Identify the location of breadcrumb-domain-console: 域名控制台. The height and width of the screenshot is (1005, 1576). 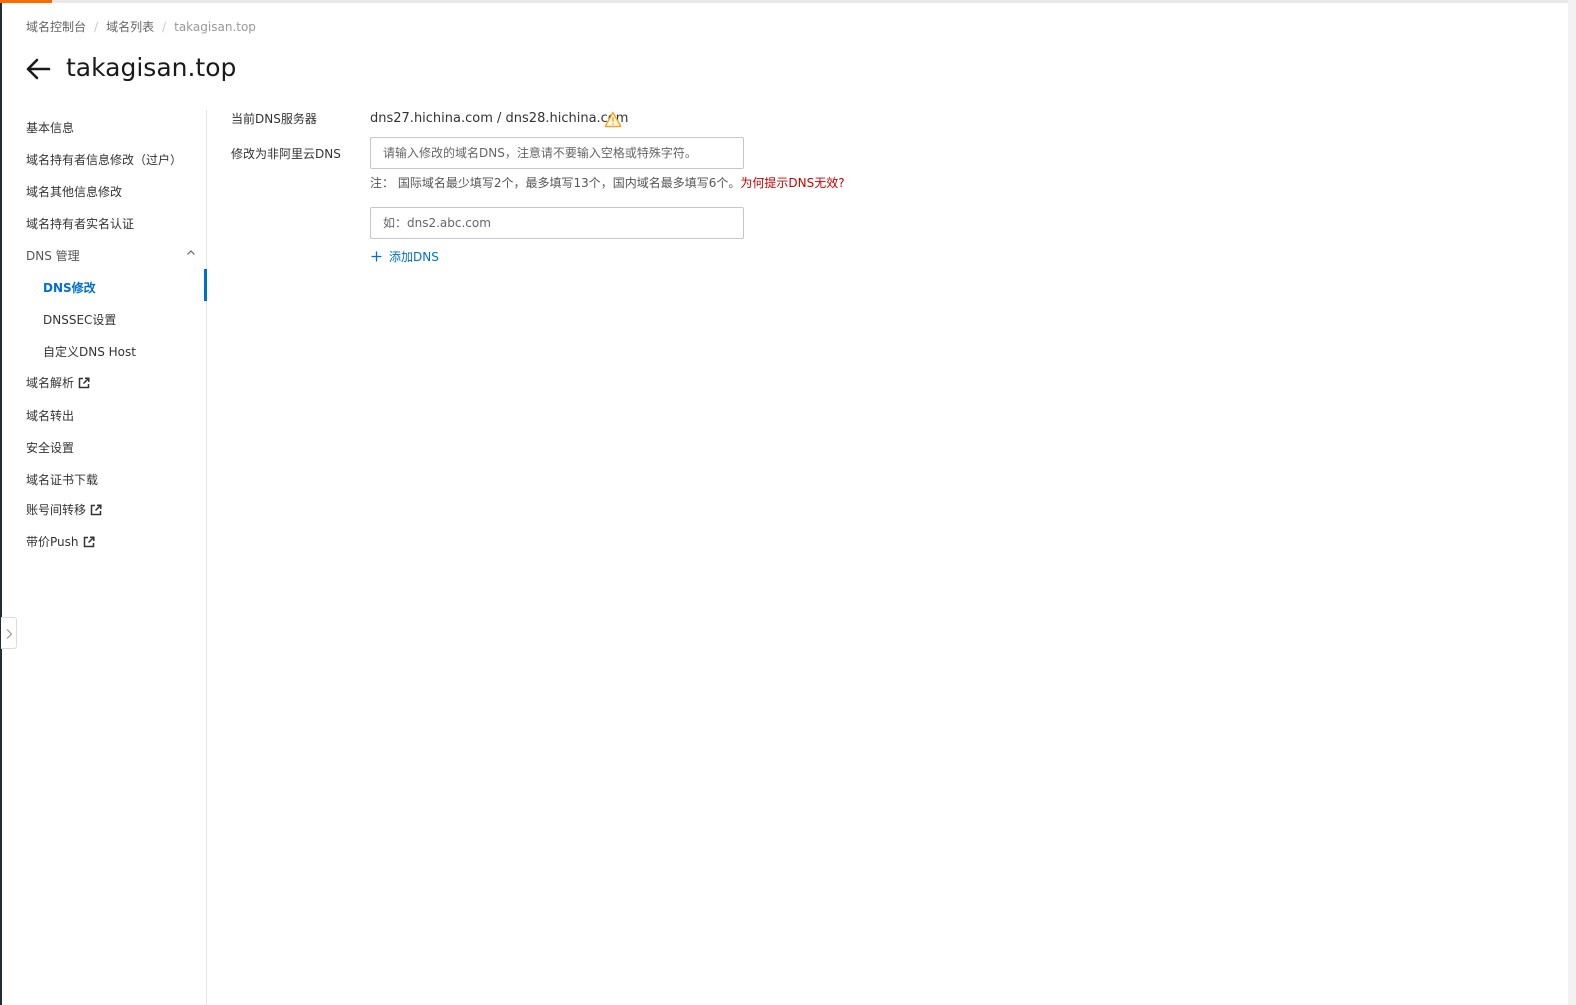
(56, 27).